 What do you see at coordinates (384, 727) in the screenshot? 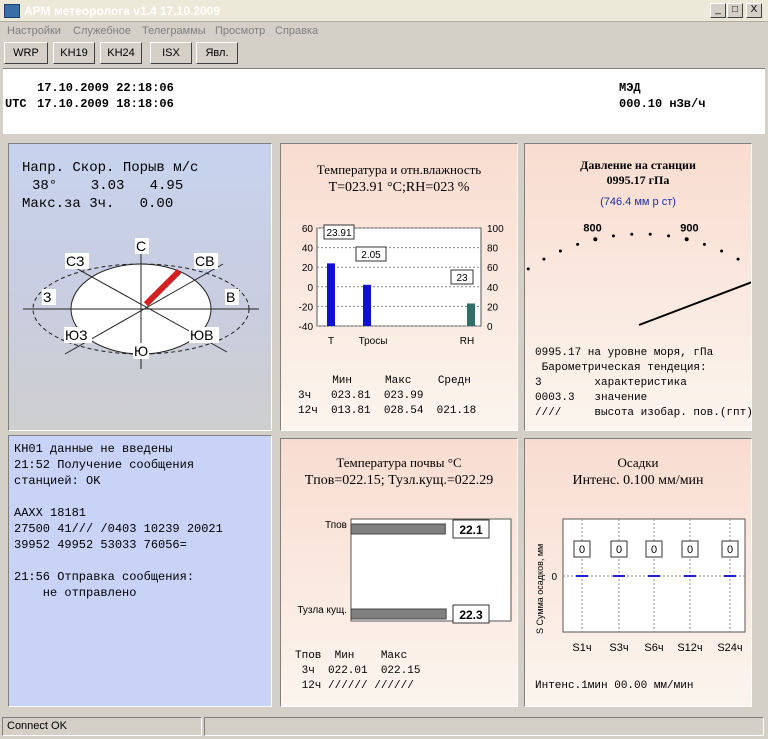
I see `status-bar: Connect OK` at bounding box center [384, 727].